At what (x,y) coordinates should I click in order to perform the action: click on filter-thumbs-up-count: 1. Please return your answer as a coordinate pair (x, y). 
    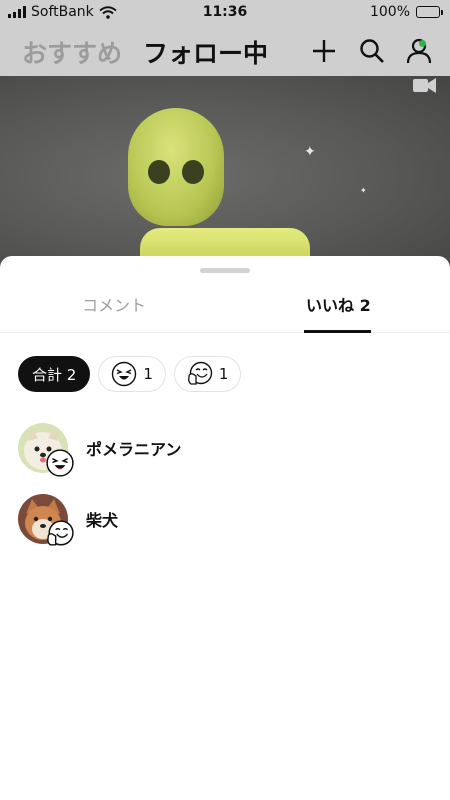
    Looking at the image, I should click on (223, 374).